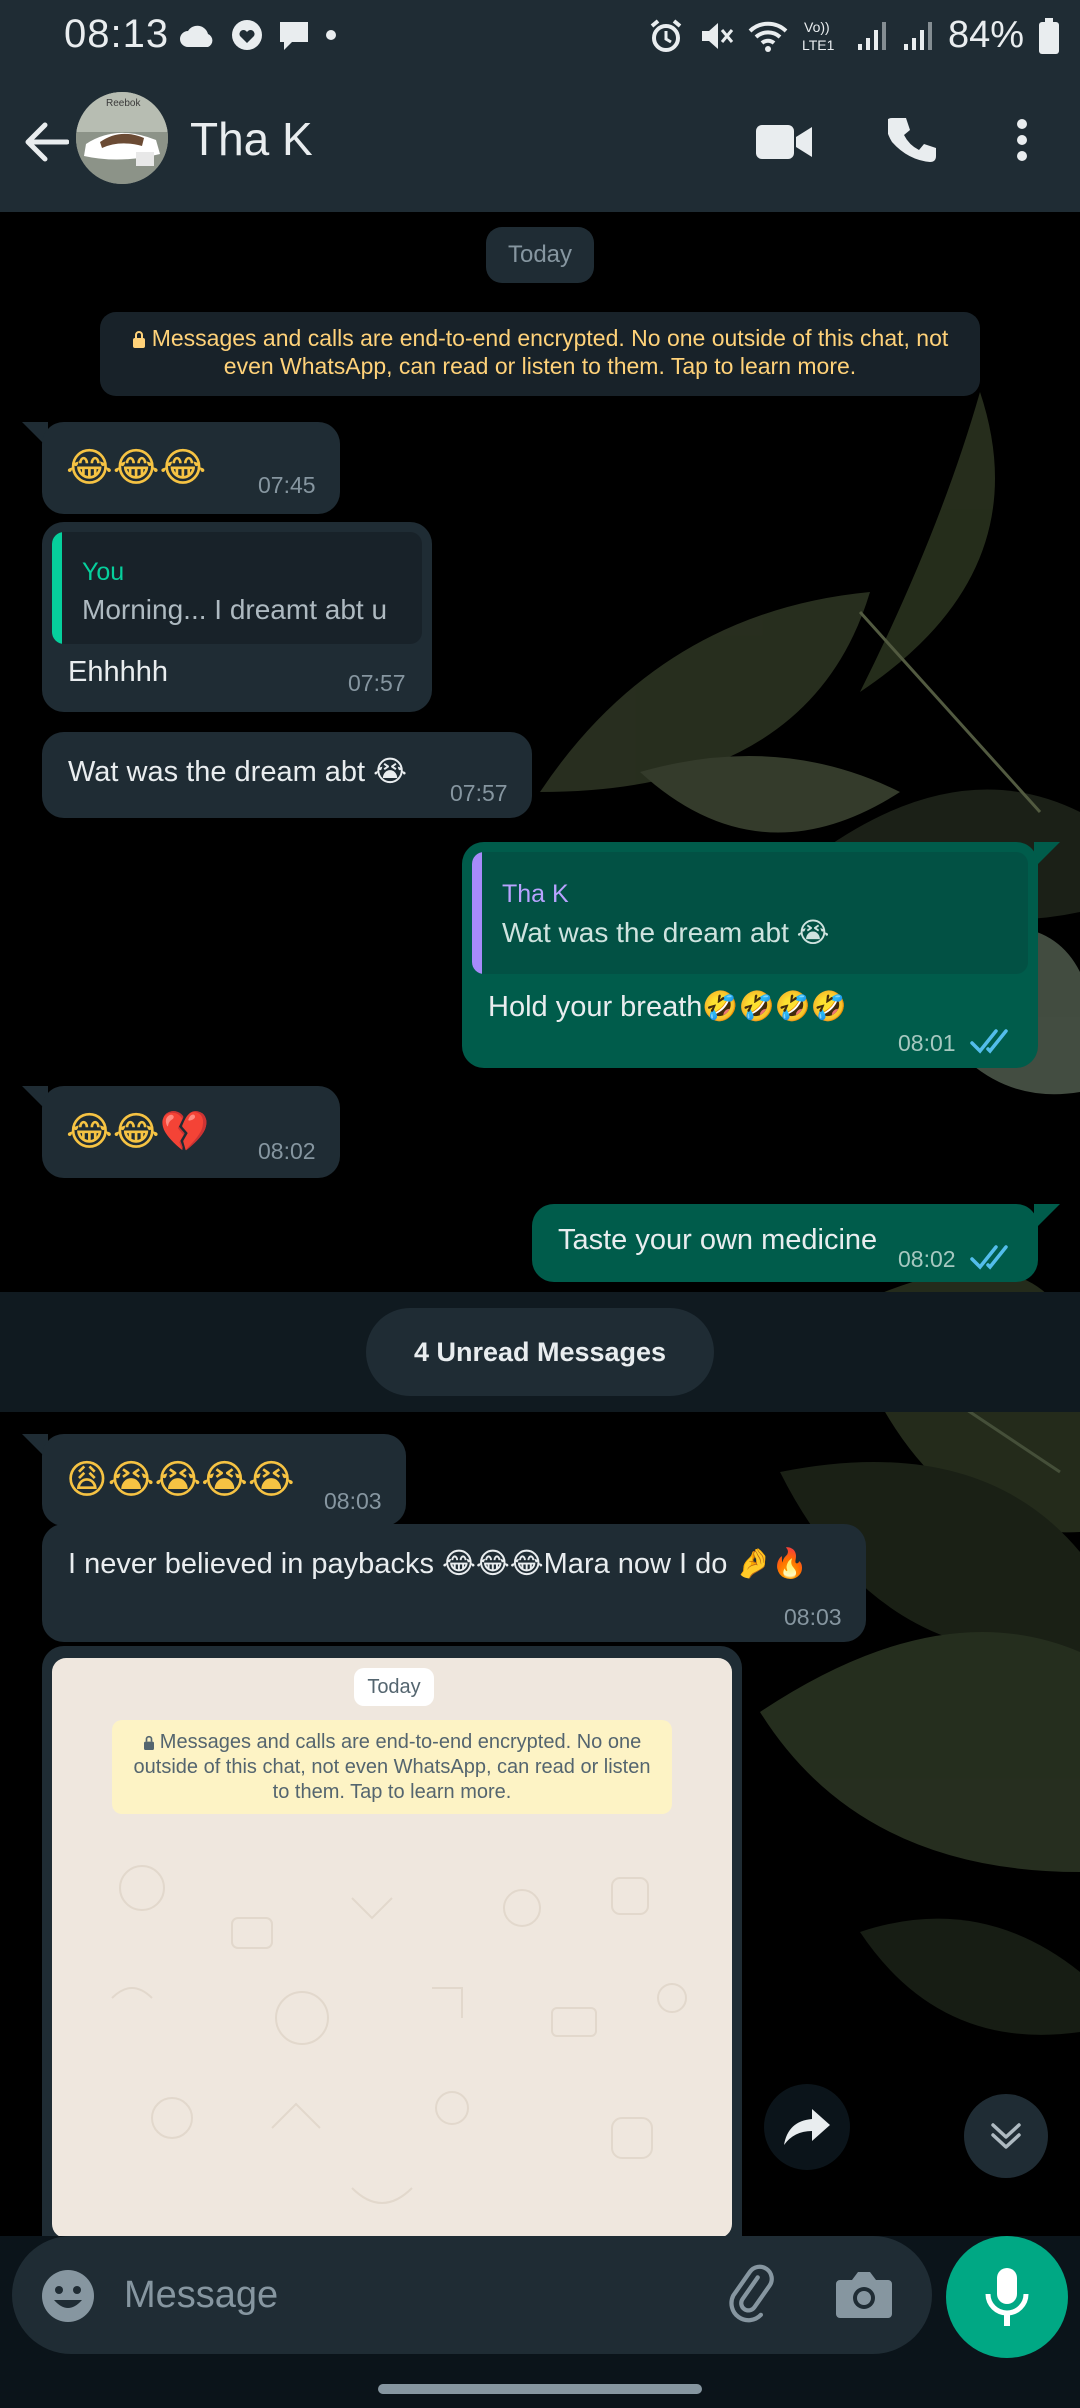 The height and width of the screenshot is (2408, 1080). Describe the element at coordinates (540, 2389) in the screenshot. I see `home-indicator` at that location.